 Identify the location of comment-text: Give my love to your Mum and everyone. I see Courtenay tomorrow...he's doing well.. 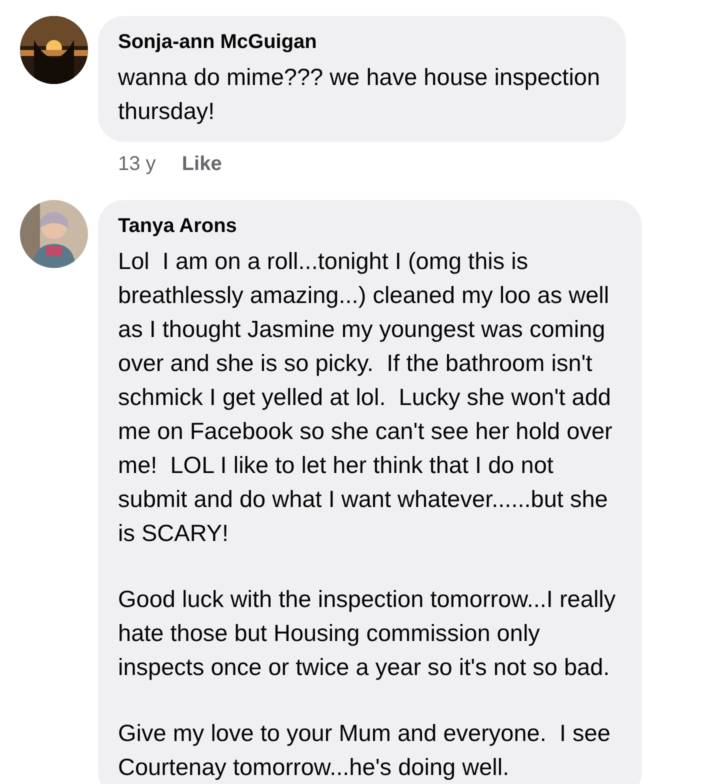
(364, 750).